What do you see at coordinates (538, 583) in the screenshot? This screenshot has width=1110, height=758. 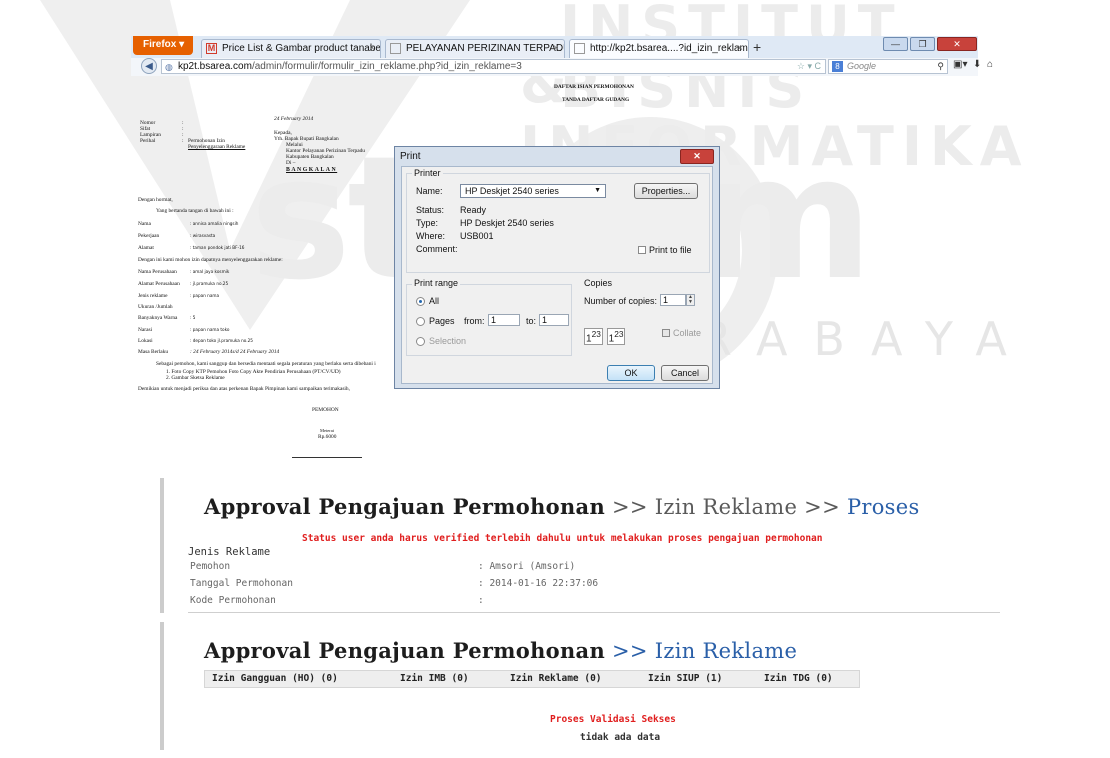 I see `row-value: : 2014-01-16 22:37:06` at bounding box center [538, 583].